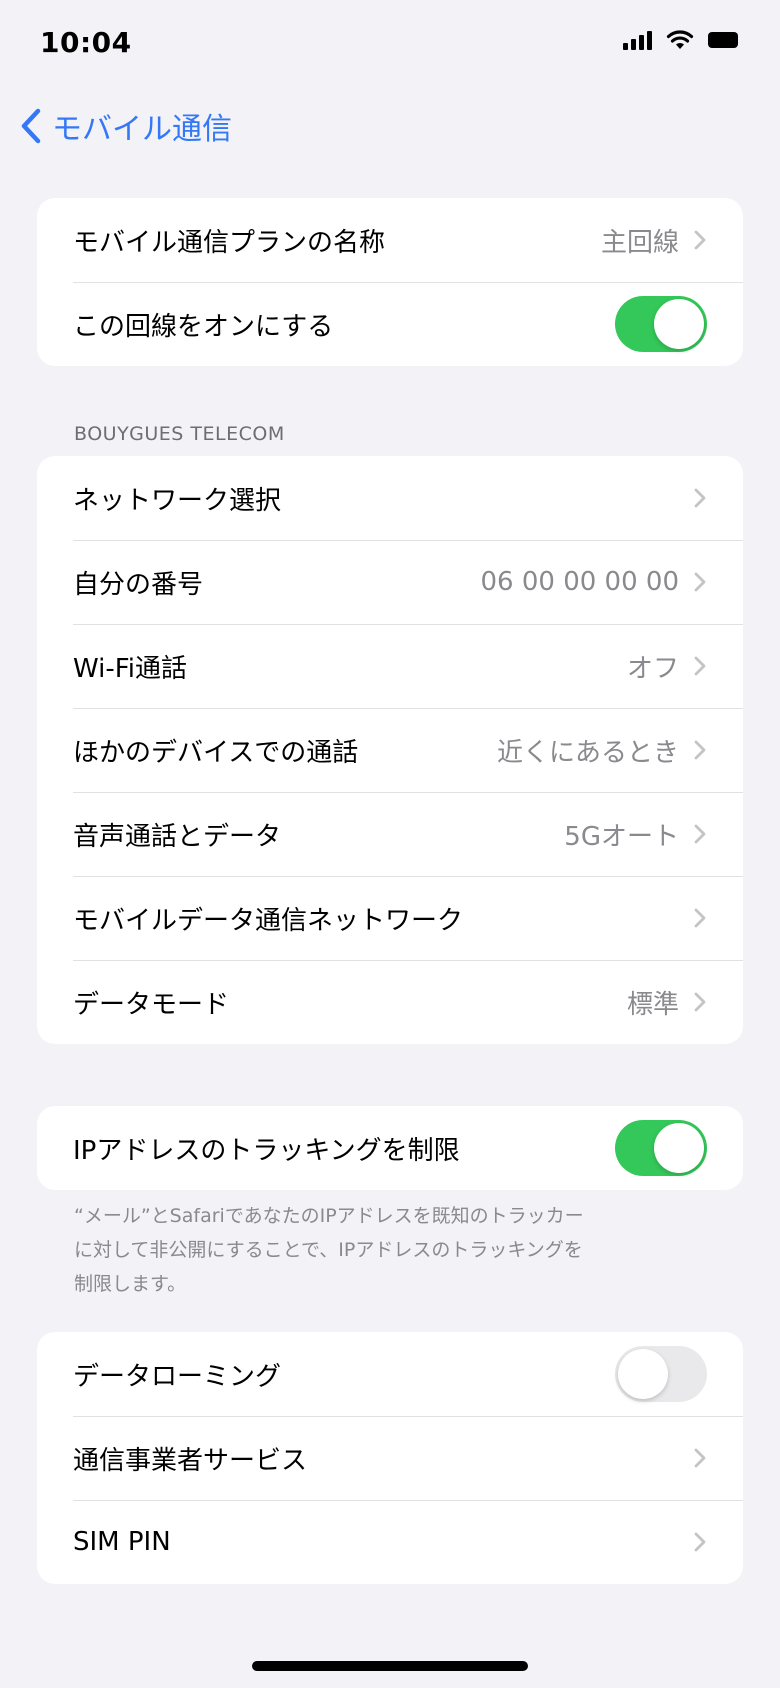  Describe the element at coordinates (138, 584) in the screenshot. I see `row-label: 自分の番号` at that location.